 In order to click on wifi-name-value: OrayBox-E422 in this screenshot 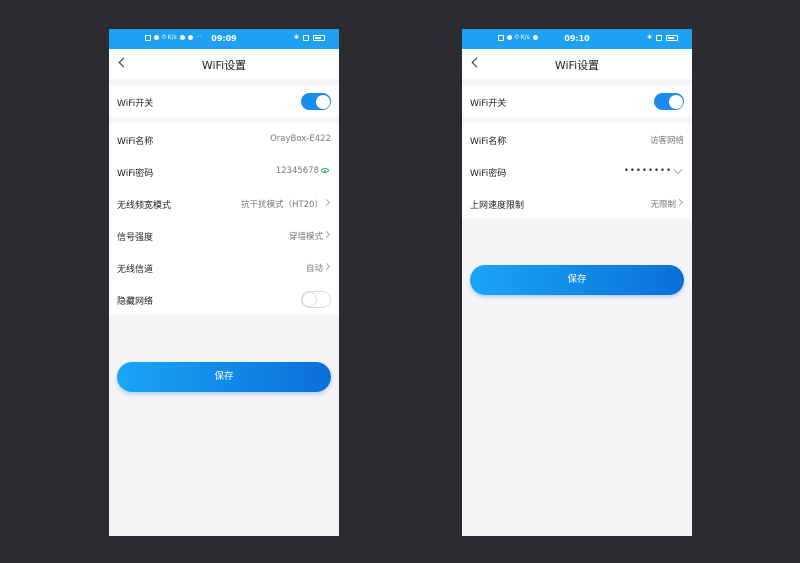, I will do `click(300, 139)`.